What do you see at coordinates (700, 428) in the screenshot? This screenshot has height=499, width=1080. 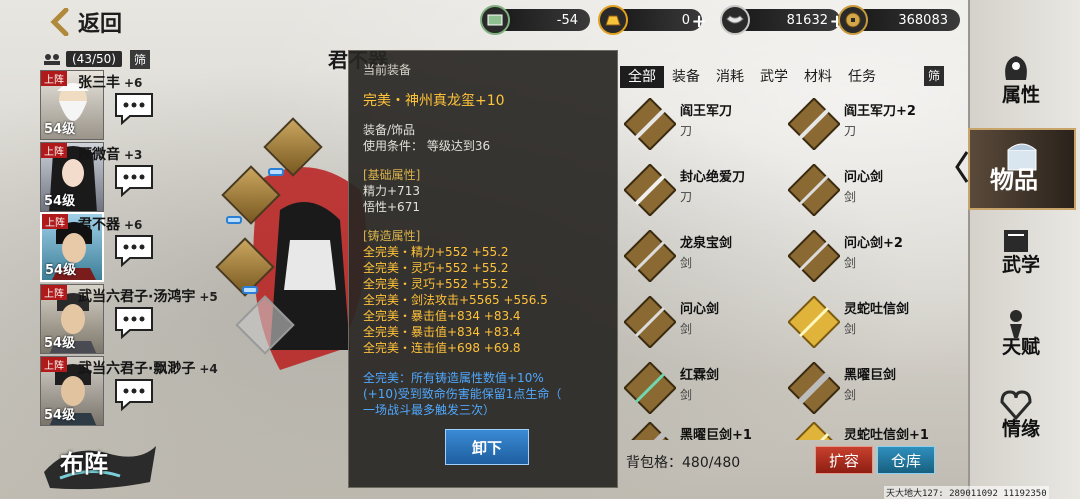 I see `inventory-item: 黑曜巨剑+1` at bounding box center [700, 428].